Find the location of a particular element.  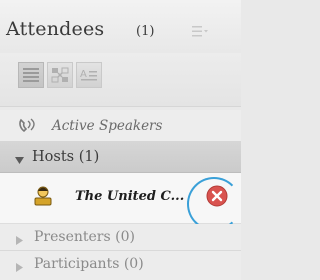

sort-button: A is located at coordinates (89, 75).